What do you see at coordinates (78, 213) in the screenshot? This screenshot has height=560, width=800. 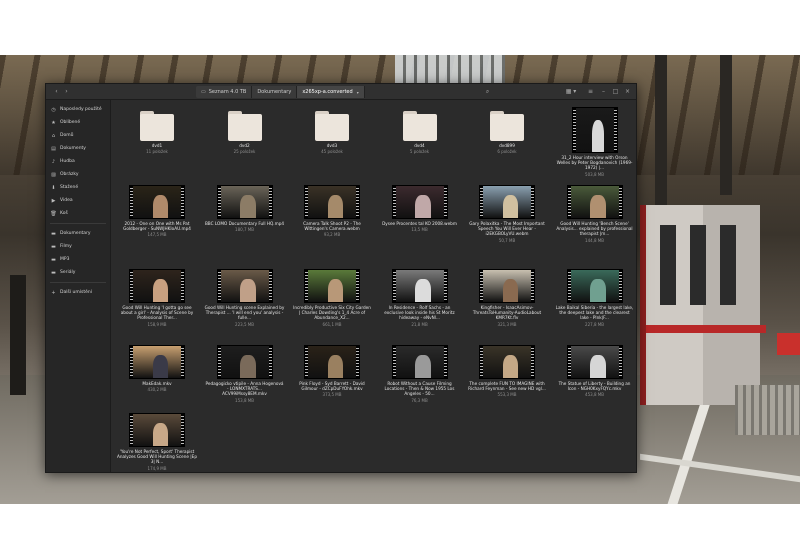 I see `sidebar-item: 🗑 Koš` at bounding box center [78, 213].